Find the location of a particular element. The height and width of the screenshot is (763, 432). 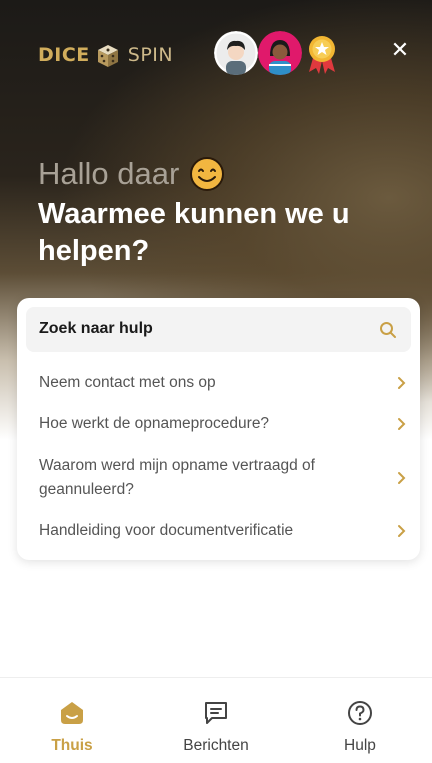

nav-help: Hulp is located at coordinates (360, 720).